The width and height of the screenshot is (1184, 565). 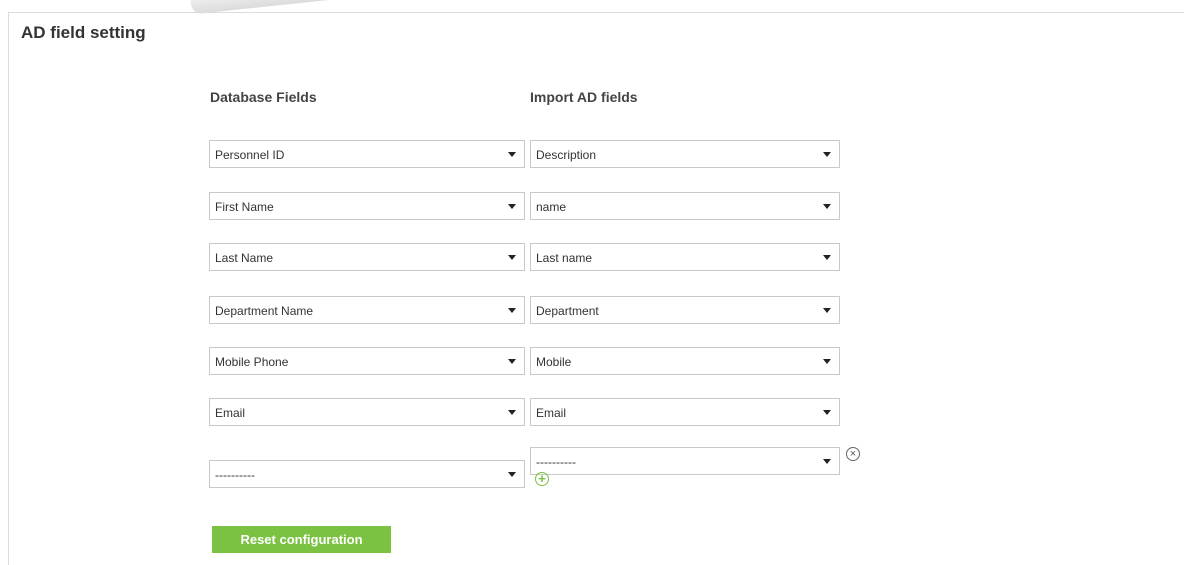 What do you see at coordinates (685, 461) in the screenshot?
I see `ad-field-select-7: ----------` at bounding box center [685, 461].